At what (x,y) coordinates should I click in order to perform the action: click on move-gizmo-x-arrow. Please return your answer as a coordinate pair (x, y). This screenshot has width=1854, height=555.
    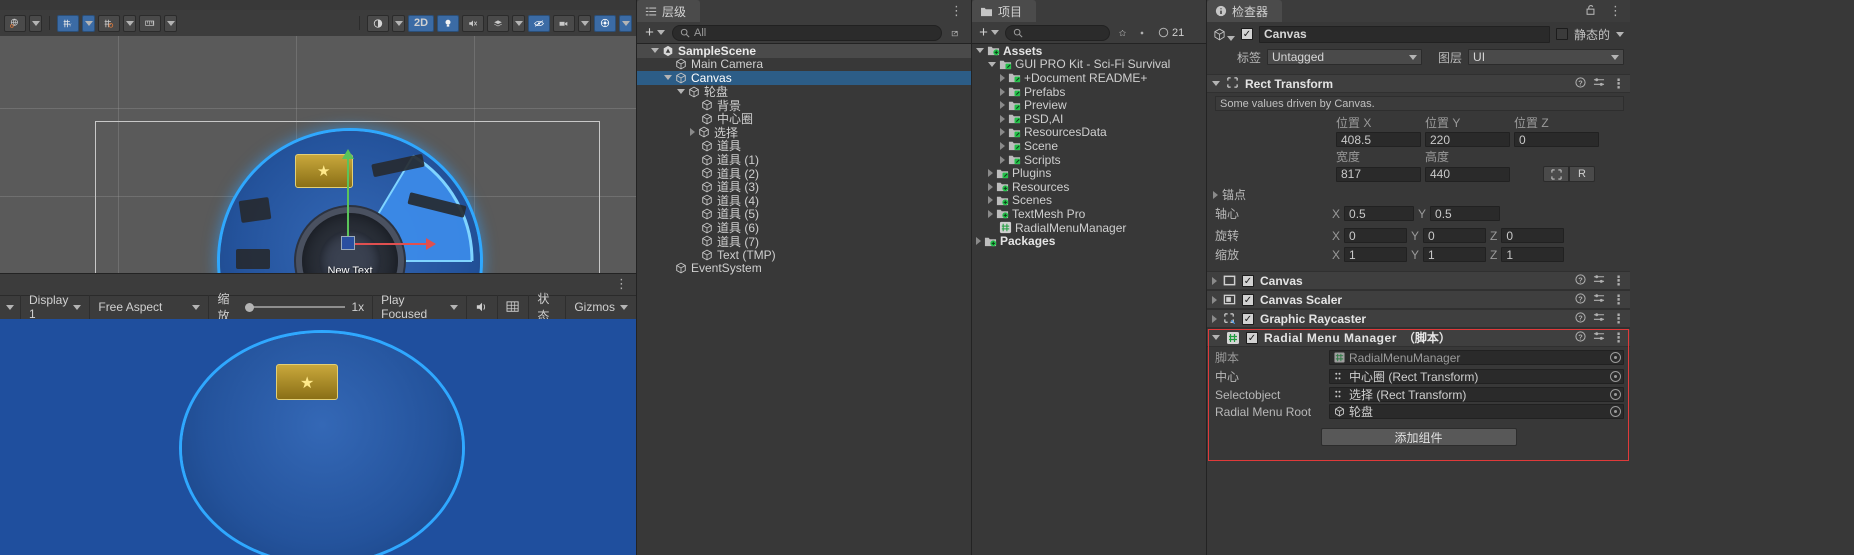
    Looking at the image, I should click on (431, 244).